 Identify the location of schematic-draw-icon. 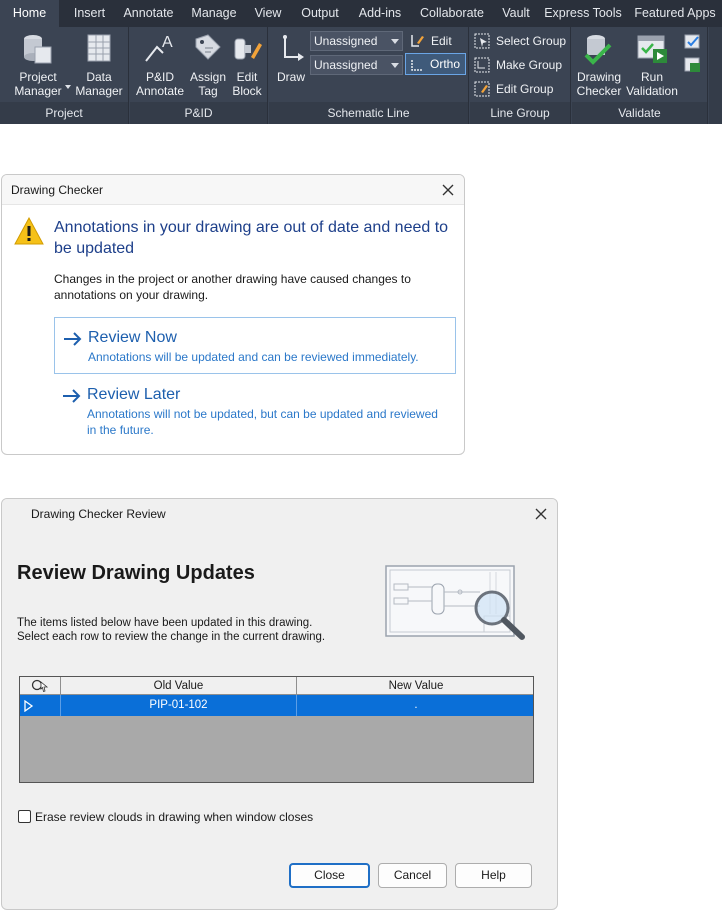
(293, 48).